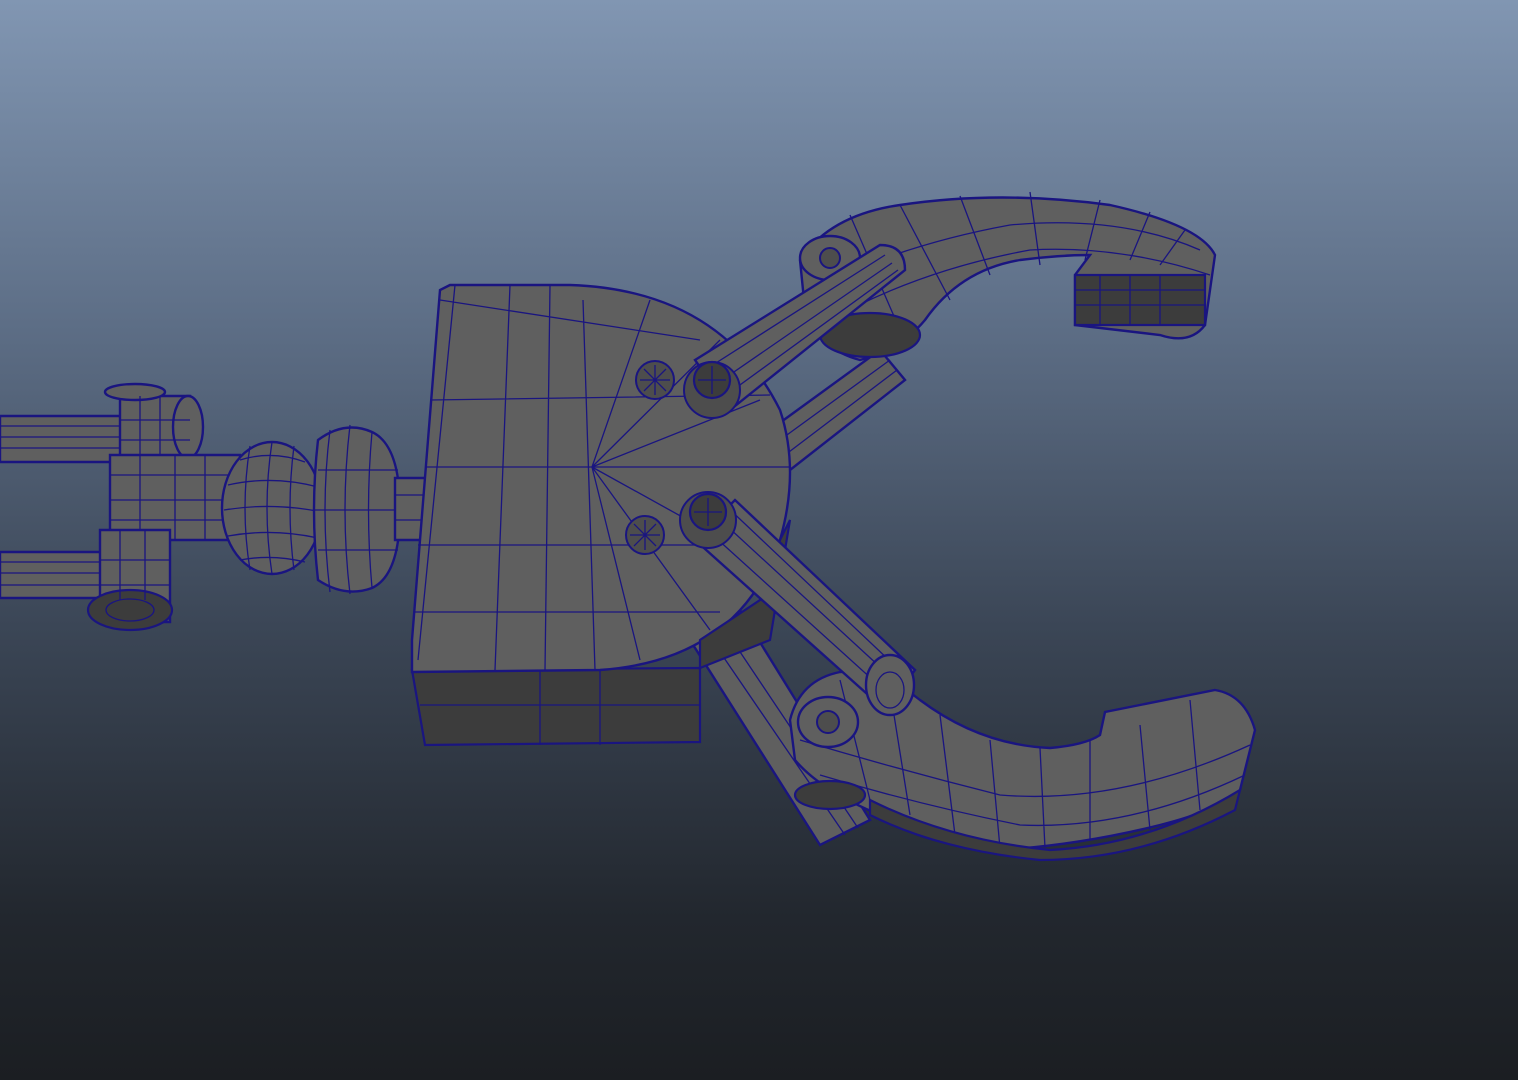 This screenshot has width=1518, height=1080. Describe the element at coordinates (331, 509) in the screenshot. I see `ball-neck` at that location.